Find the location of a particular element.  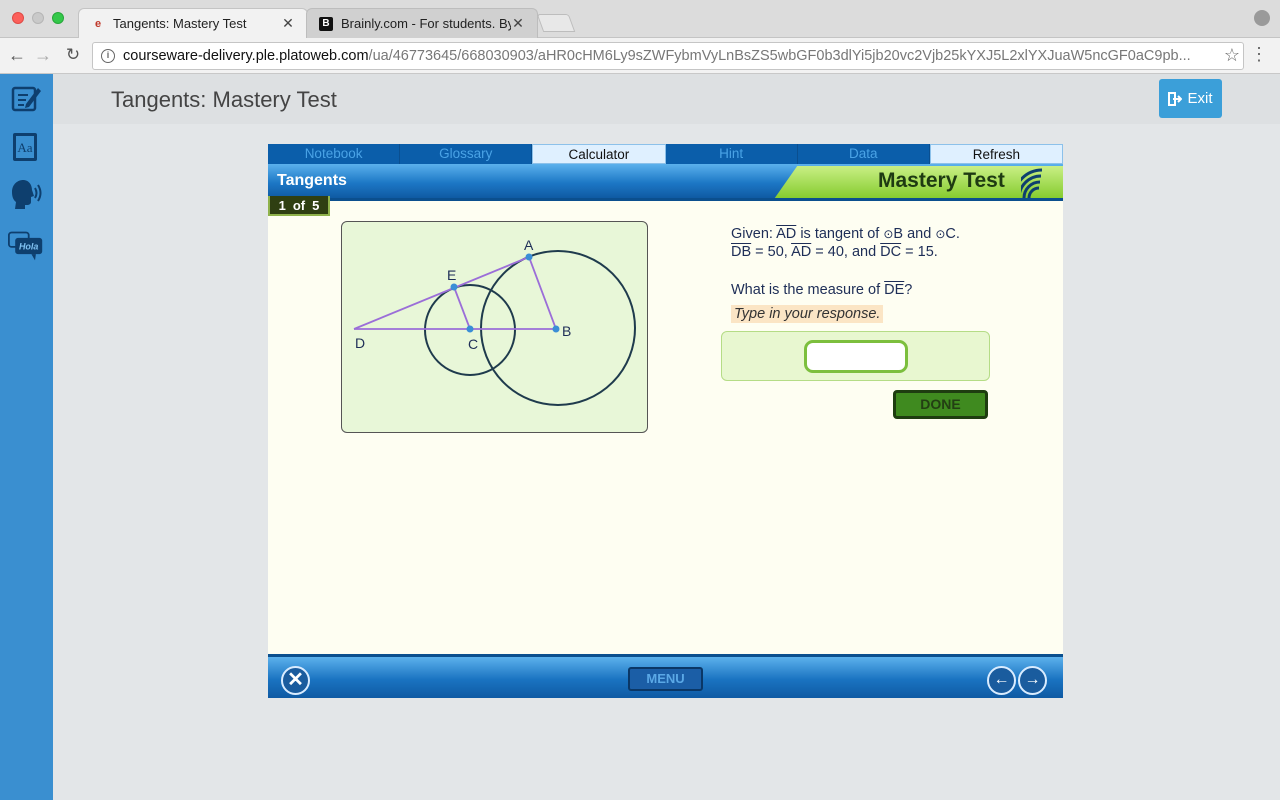

browser-tab-brainly: B Brainly.com - For students. By ✕ is located at coordinates (422, 23).